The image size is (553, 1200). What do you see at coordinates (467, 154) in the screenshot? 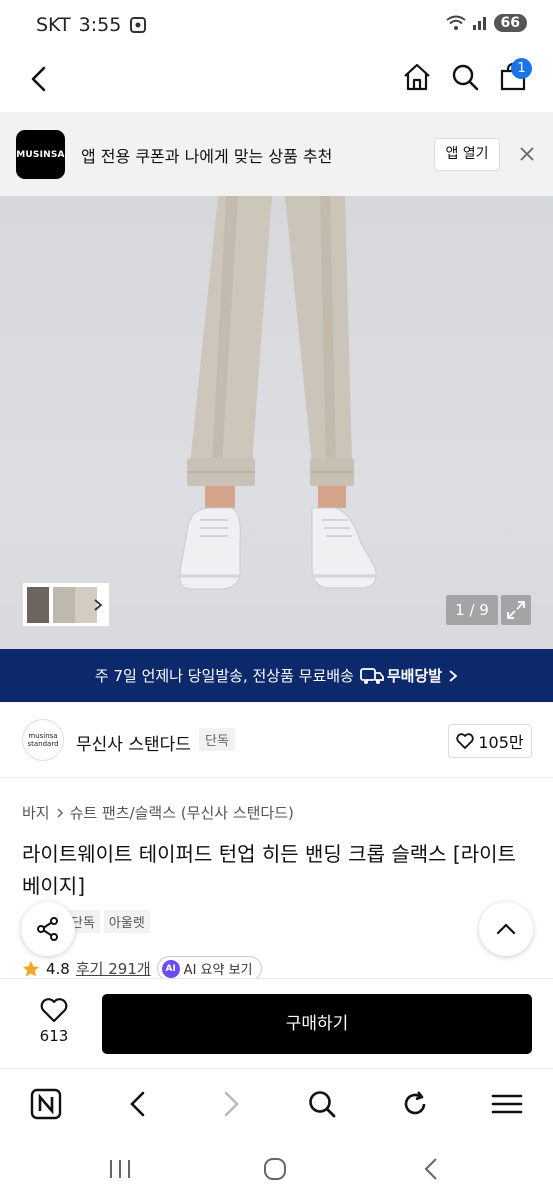
I see `open-app-button: 앱 열기` at bounding box center [467, 154].